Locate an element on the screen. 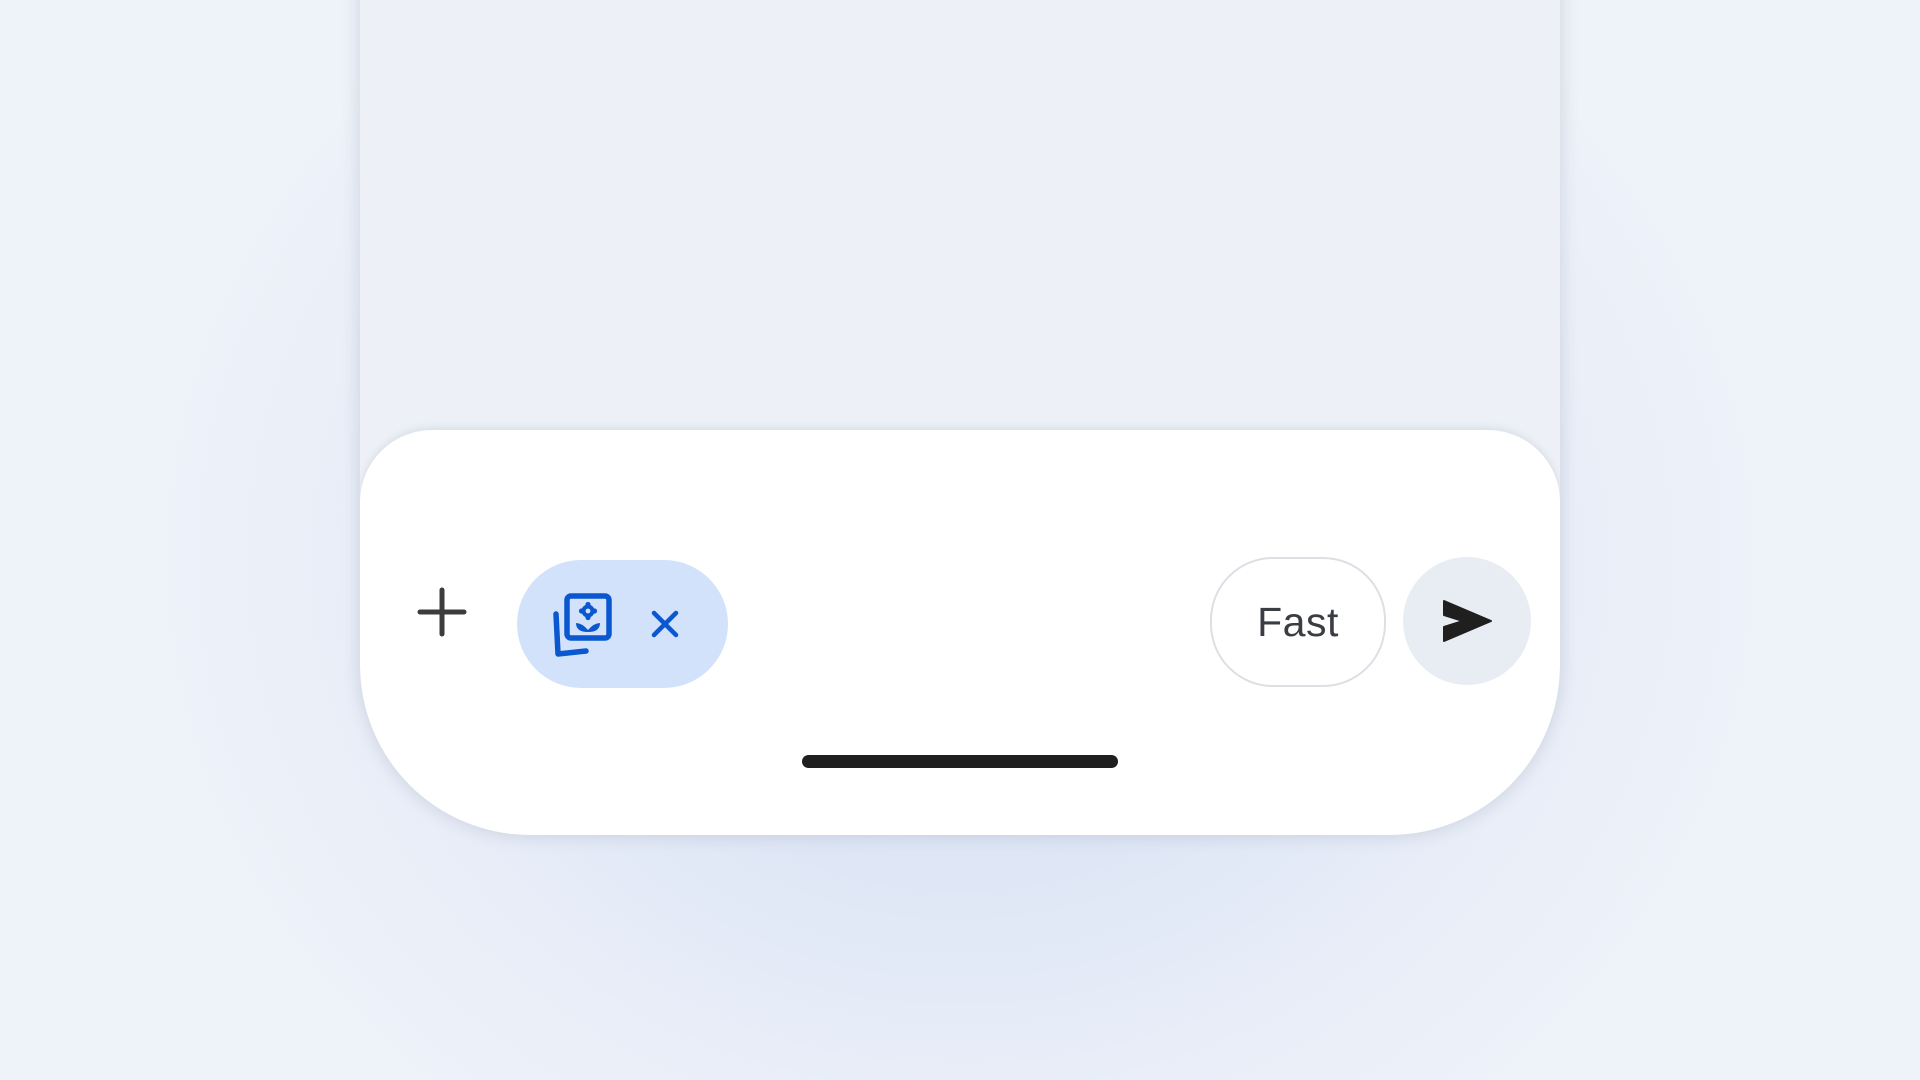  plus-icon is located at coordinates (442, 612).